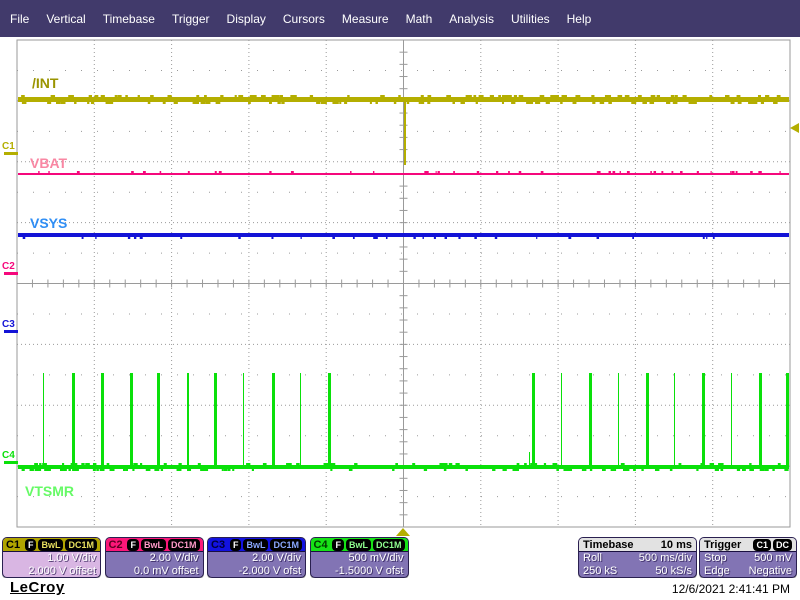 This screenshot has width=800, height=600. I want to click on channel-settings: 1.00 V/div 2.000 V offset, so click(51, 564).